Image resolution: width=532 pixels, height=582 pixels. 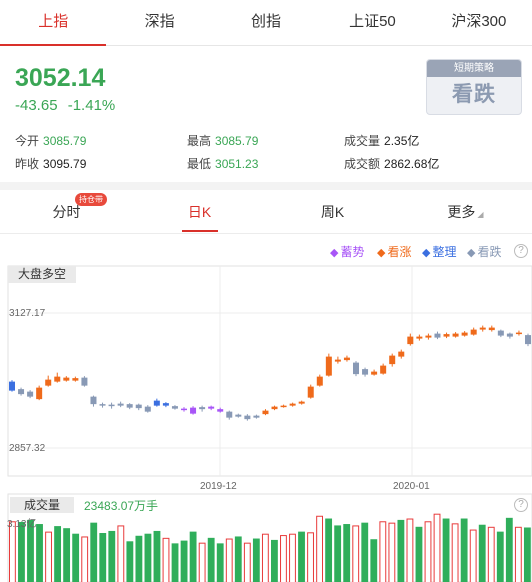 I want to click on panel-label: 大盘多空, so click(x=42, y=274).